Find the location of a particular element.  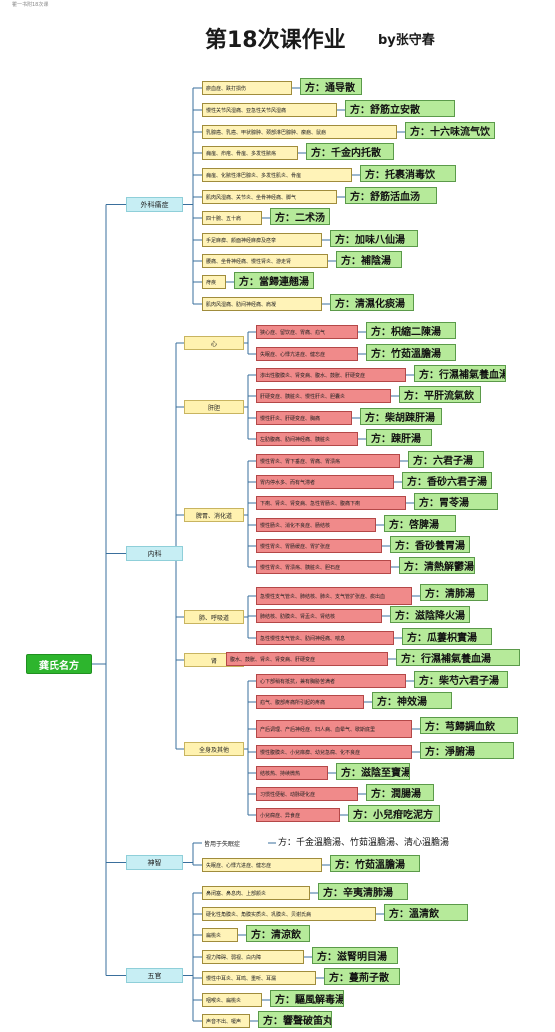

prescription-node: 方：清濕化痰湯 is located at coordinates (372, 302).